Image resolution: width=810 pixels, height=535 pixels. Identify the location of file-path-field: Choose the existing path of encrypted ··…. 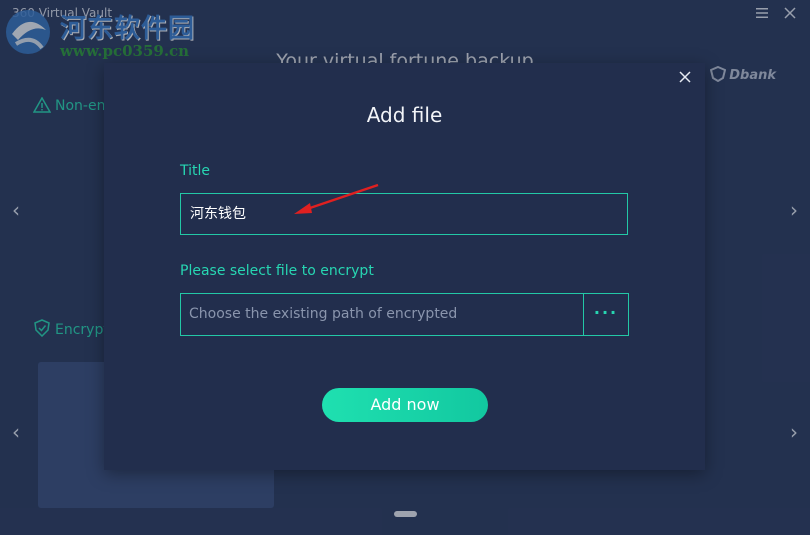
(404, 314).